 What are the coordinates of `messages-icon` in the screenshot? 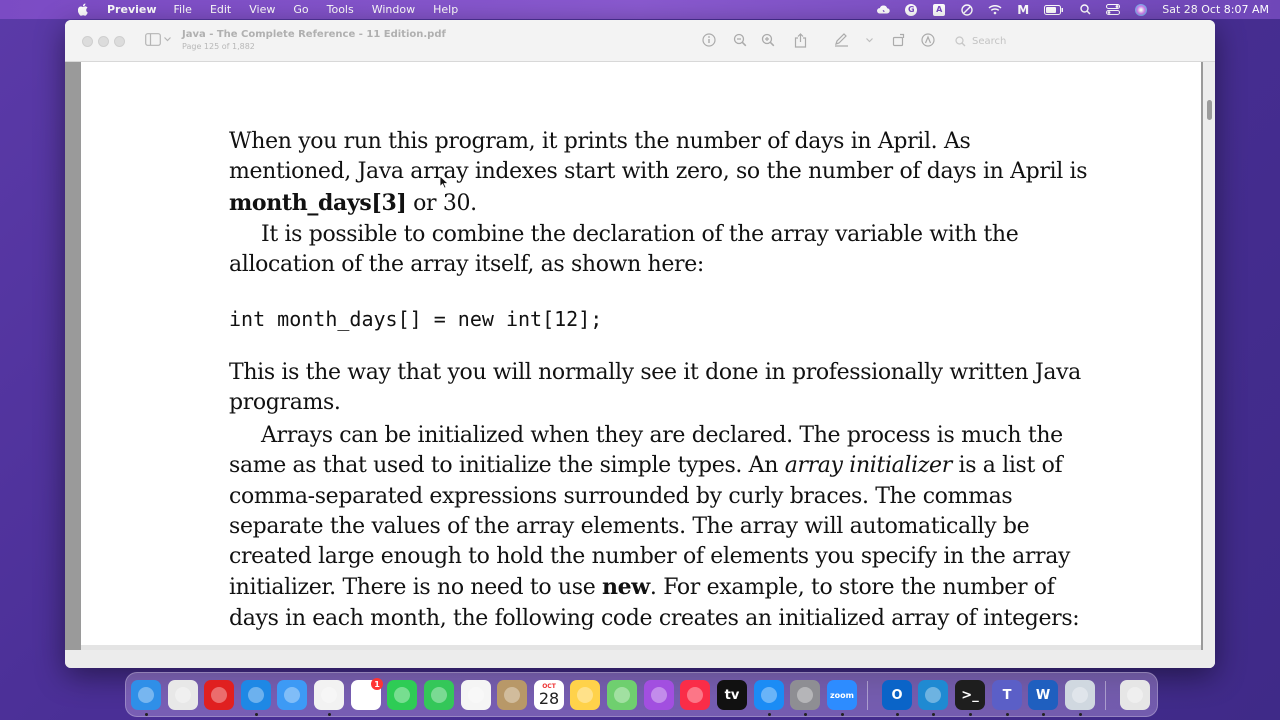 It's located at (439, 695).